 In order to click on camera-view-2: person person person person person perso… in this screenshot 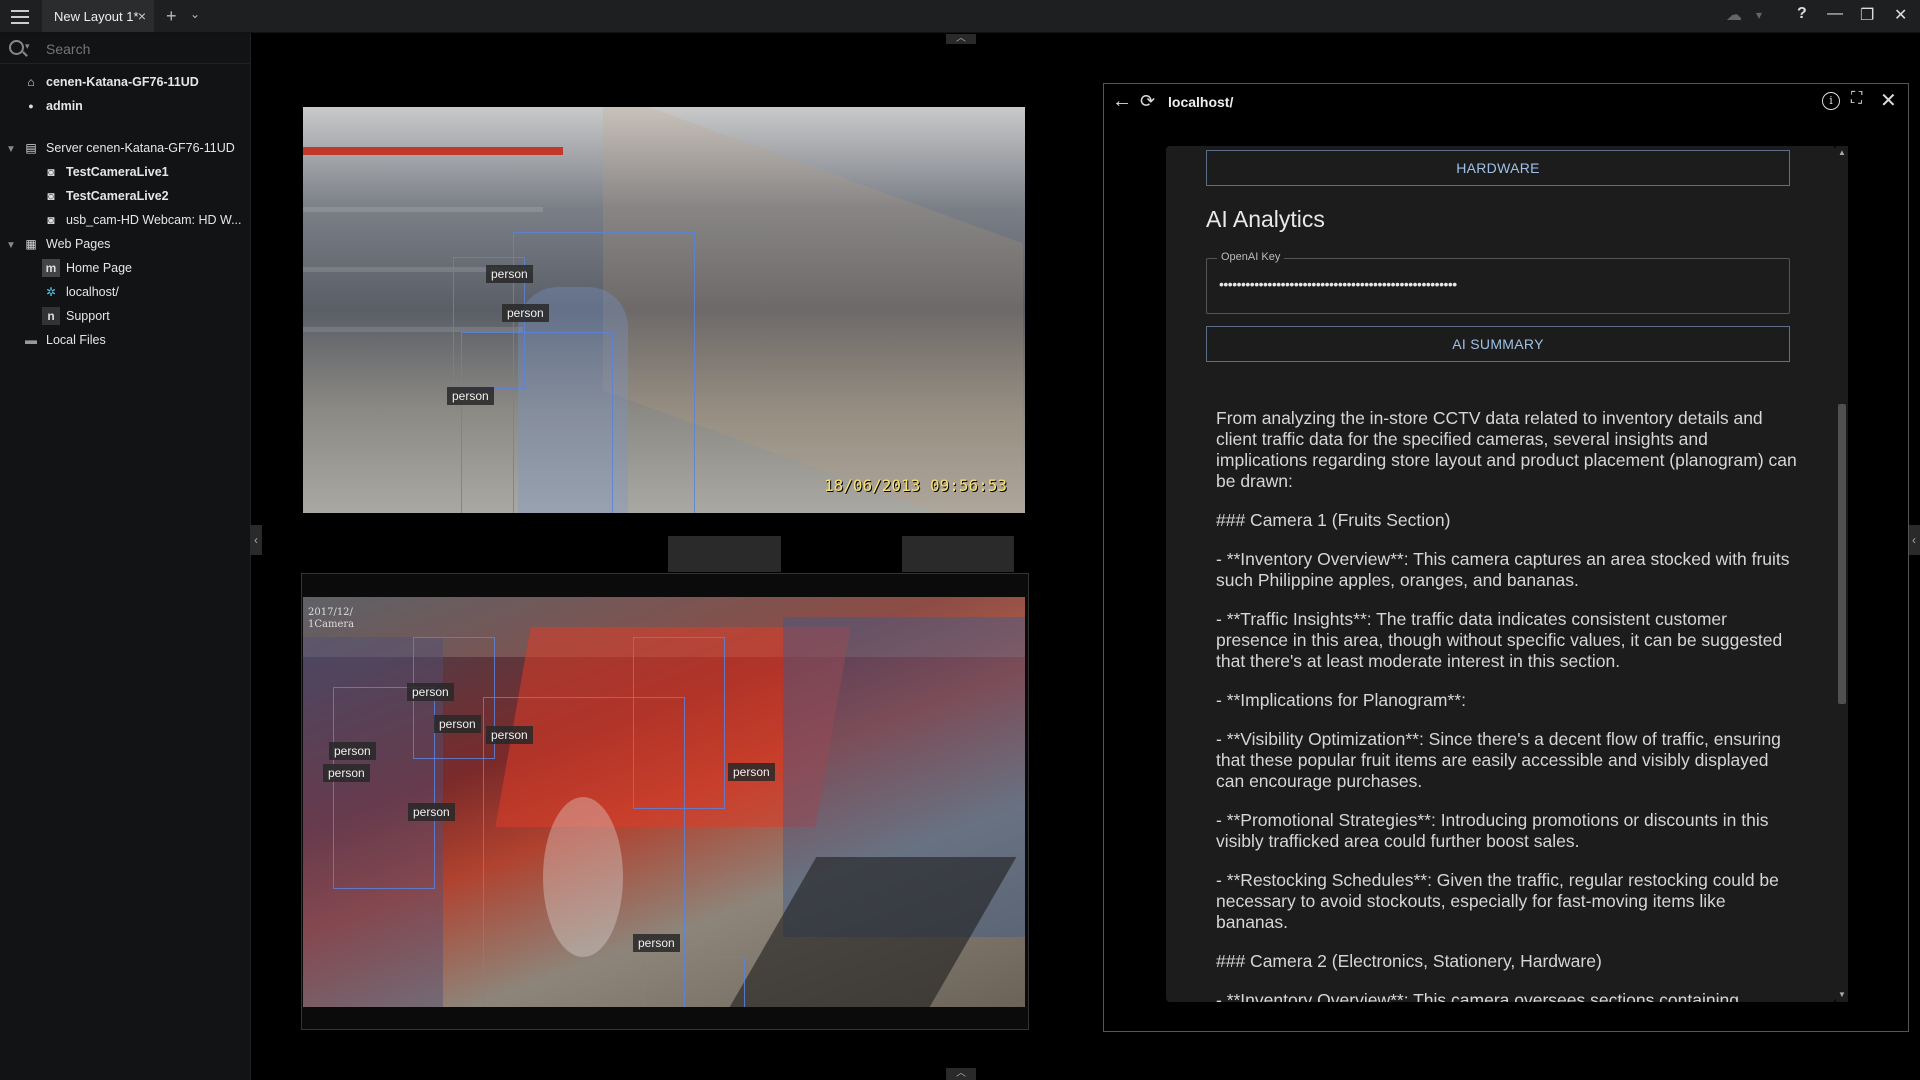, I will do `click(664, 802)`.